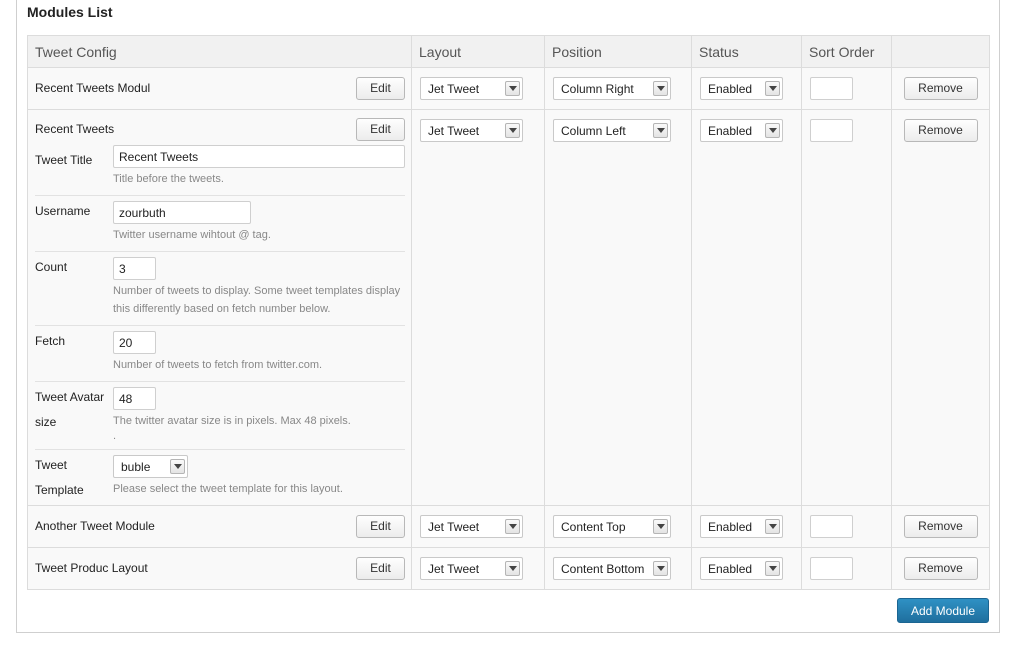  Describe the element at coordinates (219, 51) in the screenshot. I see `header-tweet-config: Tweet Config` at that location.